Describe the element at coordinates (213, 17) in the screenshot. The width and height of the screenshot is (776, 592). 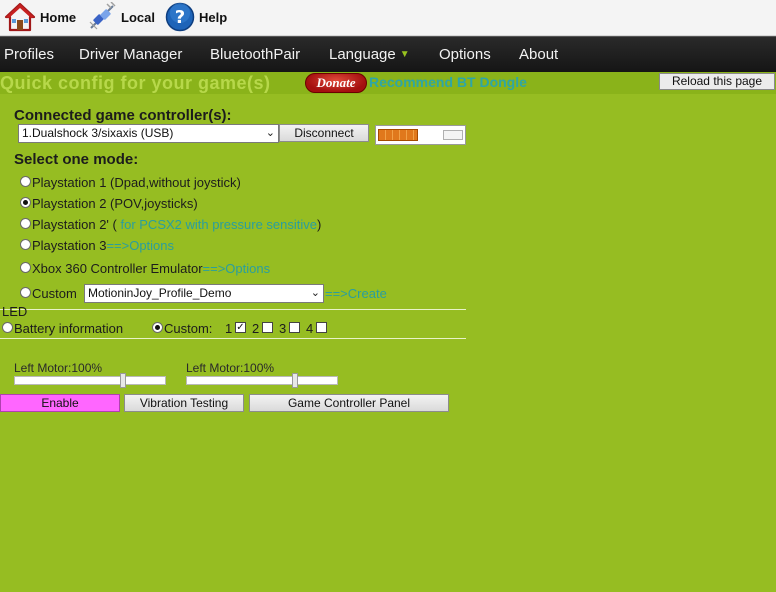
I see `help-label: Help` at that location.